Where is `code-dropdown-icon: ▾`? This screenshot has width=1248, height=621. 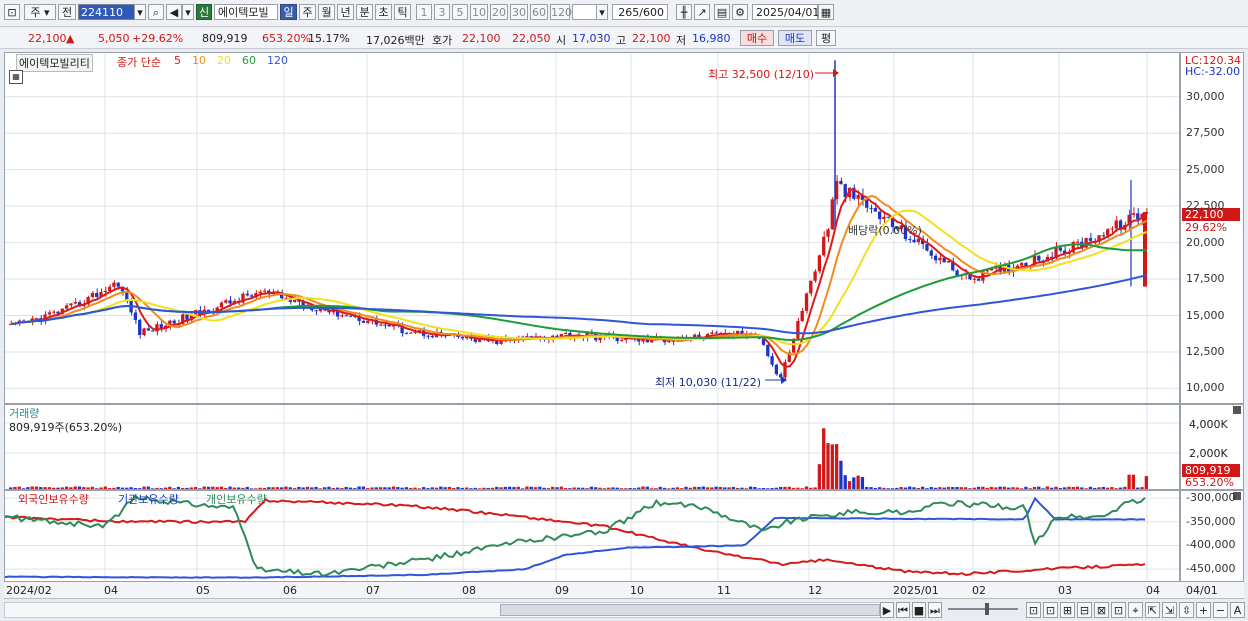 code-dropdown-icon: ▾ is located at coordinates (140, 12).